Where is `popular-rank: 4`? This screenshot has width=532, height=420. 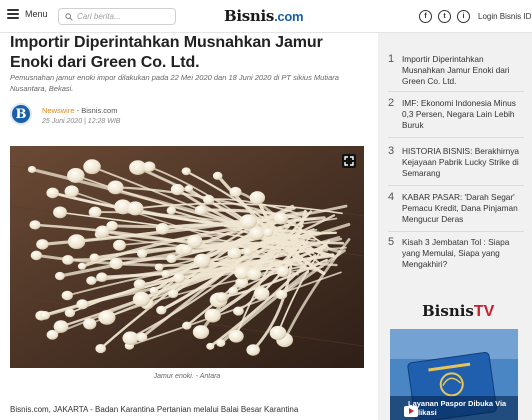
popular-rank: 4 is located at coordinates (391, 197).